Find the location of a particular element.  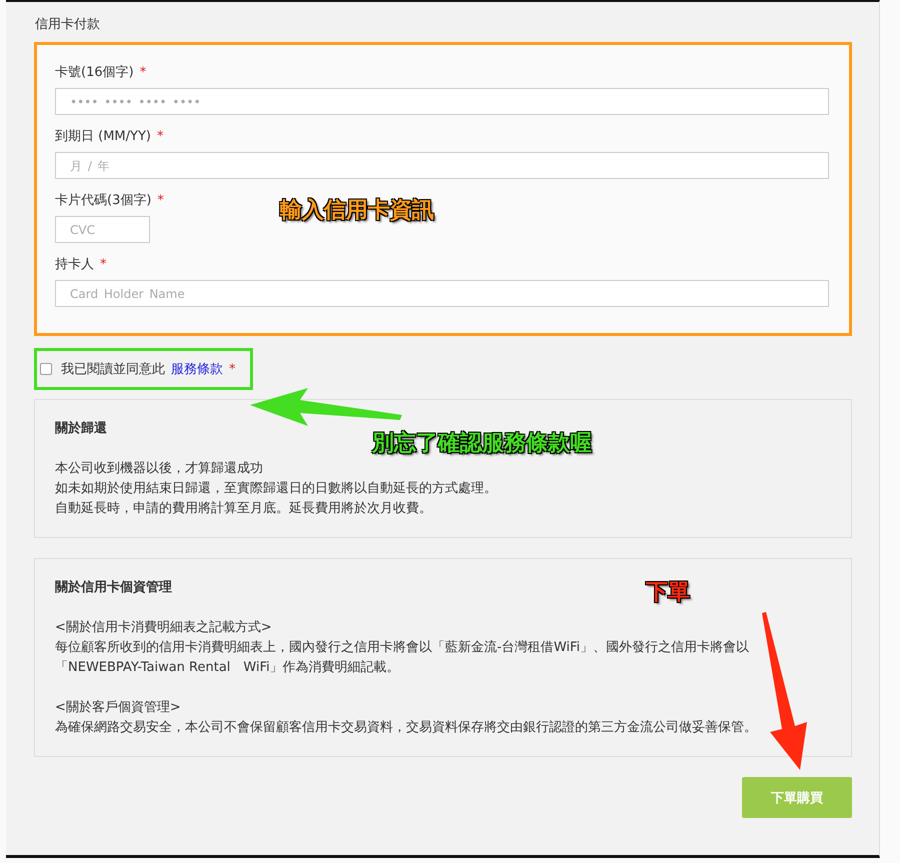

input-field: 月 / 年 is located at coordinates (442, 165).